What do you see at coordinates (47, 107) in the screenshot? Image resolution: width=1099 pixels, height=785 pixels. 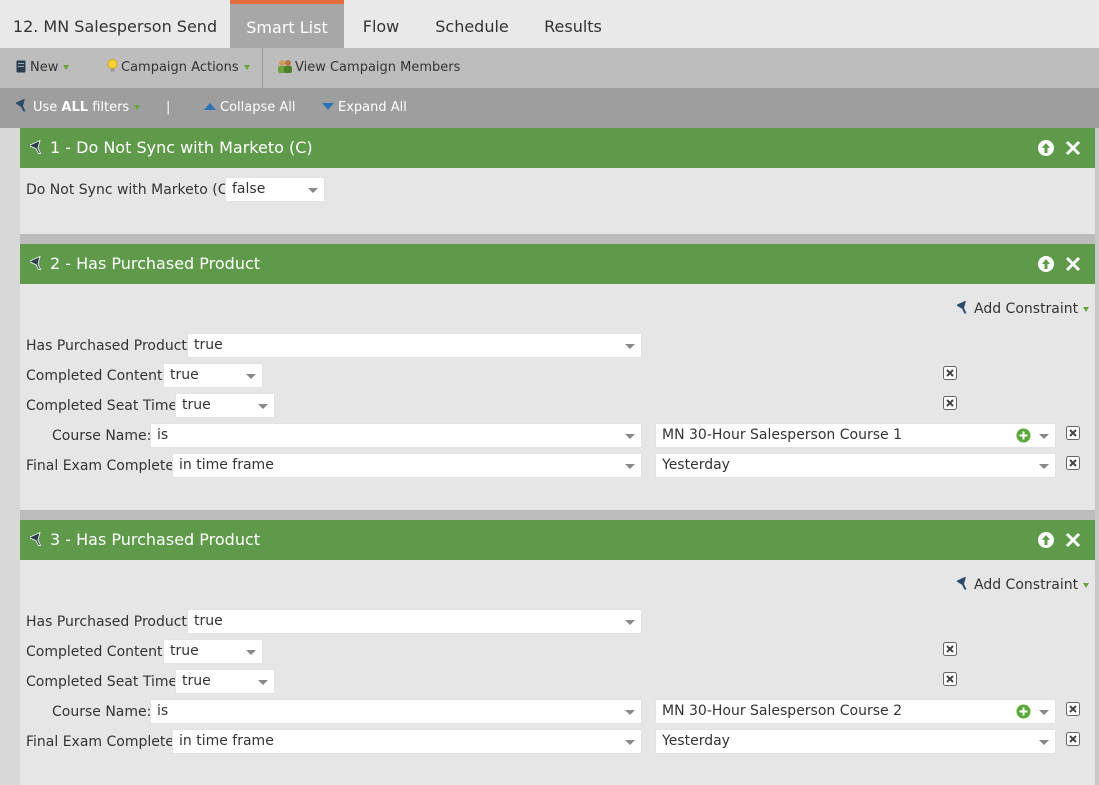 I see `use-label: Use` at bounding box center [47, 107].